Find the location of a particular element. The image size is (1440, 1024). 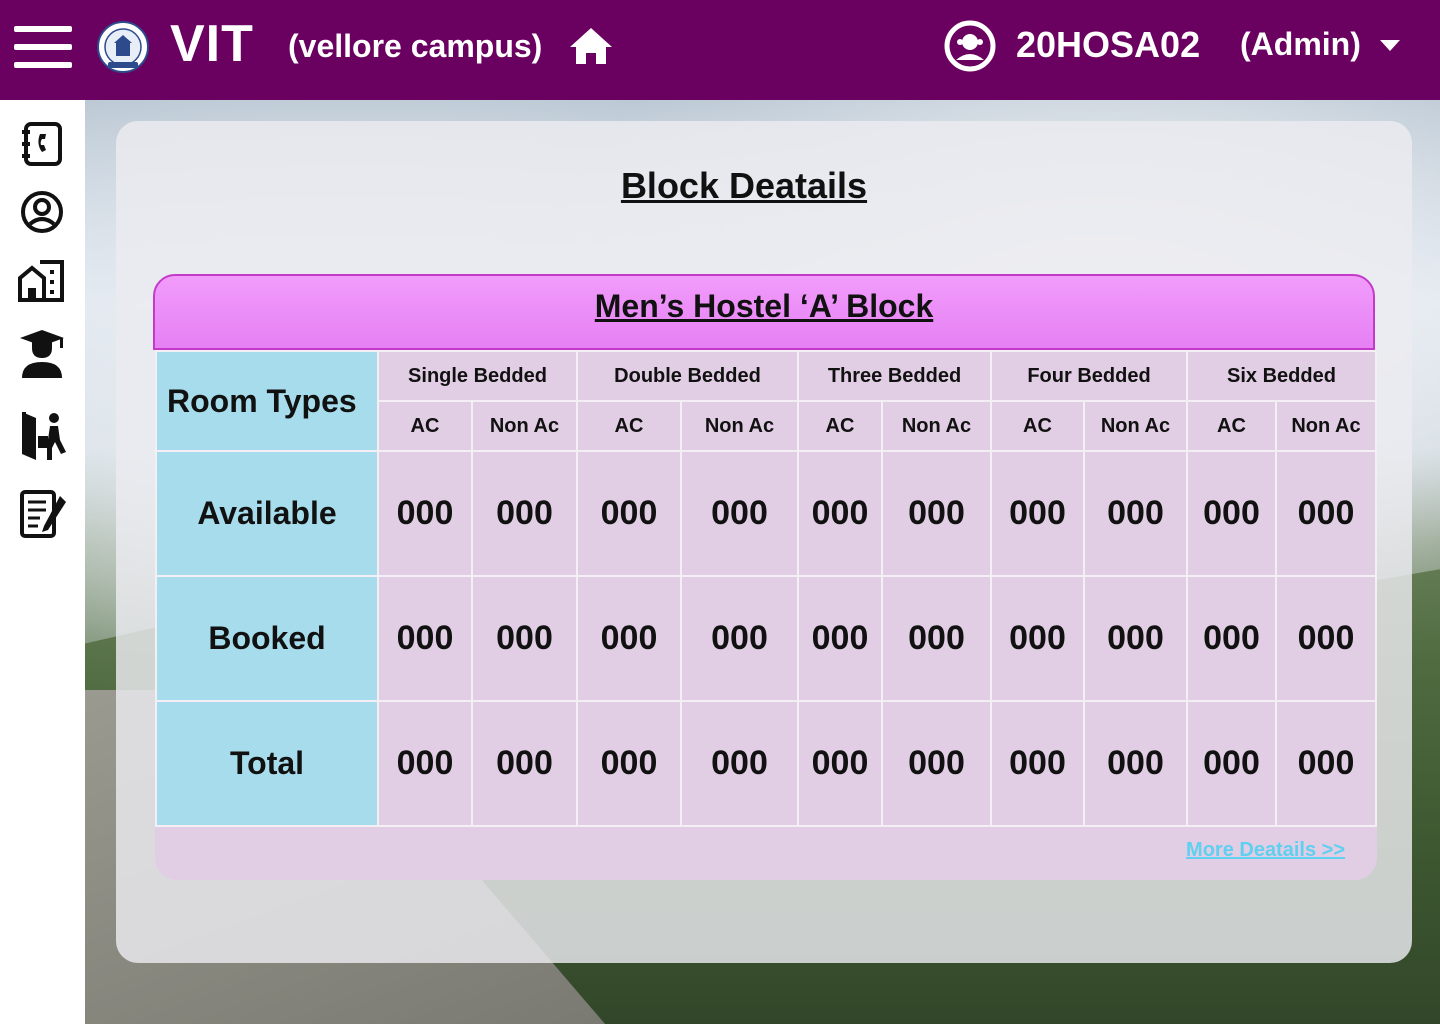

home-icon is located at coordinates (591, 46).